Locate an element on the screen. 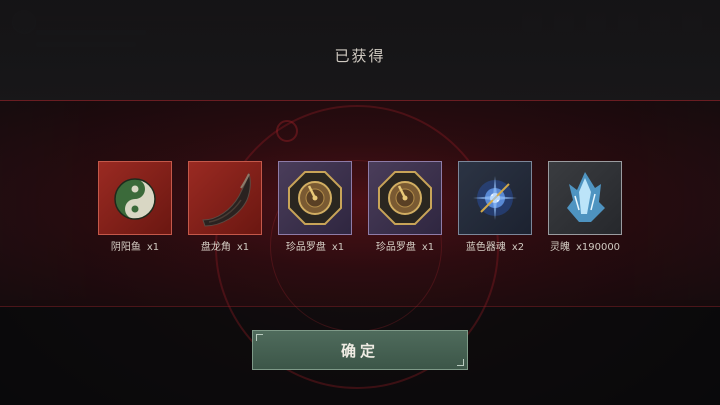 This screenshot has width=720, height=405. yin-yang-fish-icon is located at coordinates (135, 199).